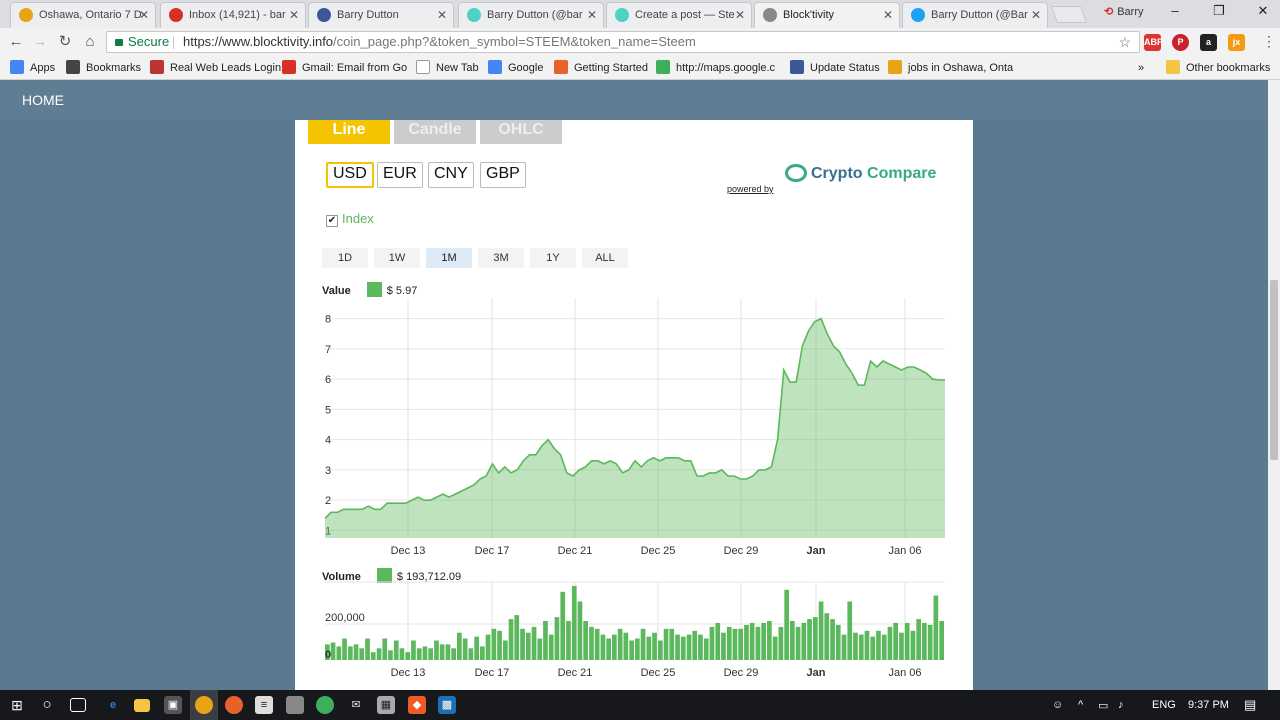  I want to click on browser-tab: Barry Dutton (@Bar ✕, so click(975, 15).